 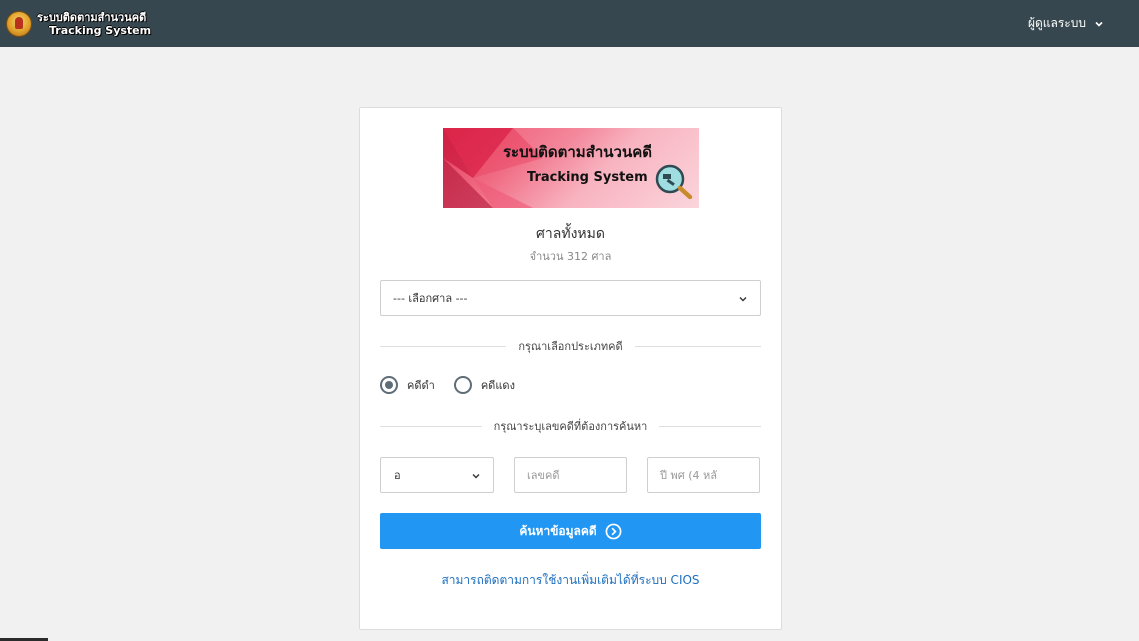 I want to click on case-number-heading: กรุณาระบุเลขคดีที่ต้องการค้นหา, so click(x=570, y=426).